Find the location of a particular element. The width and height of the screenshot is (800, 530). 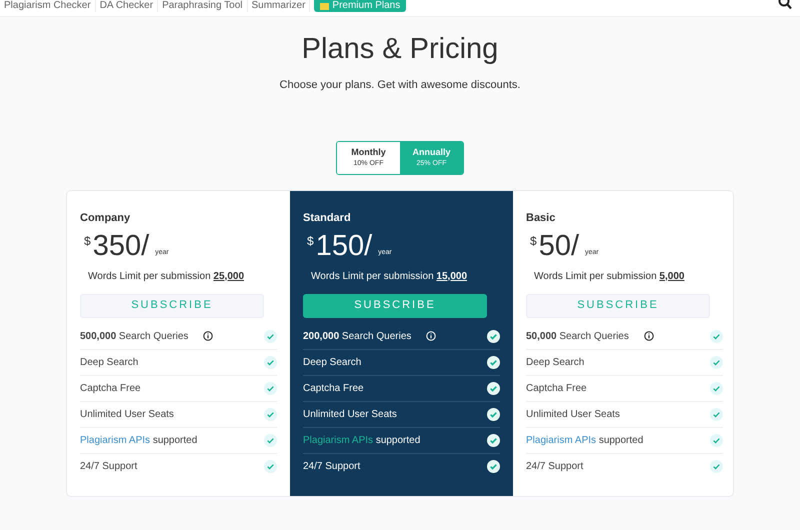

words-limit: Words Limit per submission 25,000 is located at coordinates (167, 277).